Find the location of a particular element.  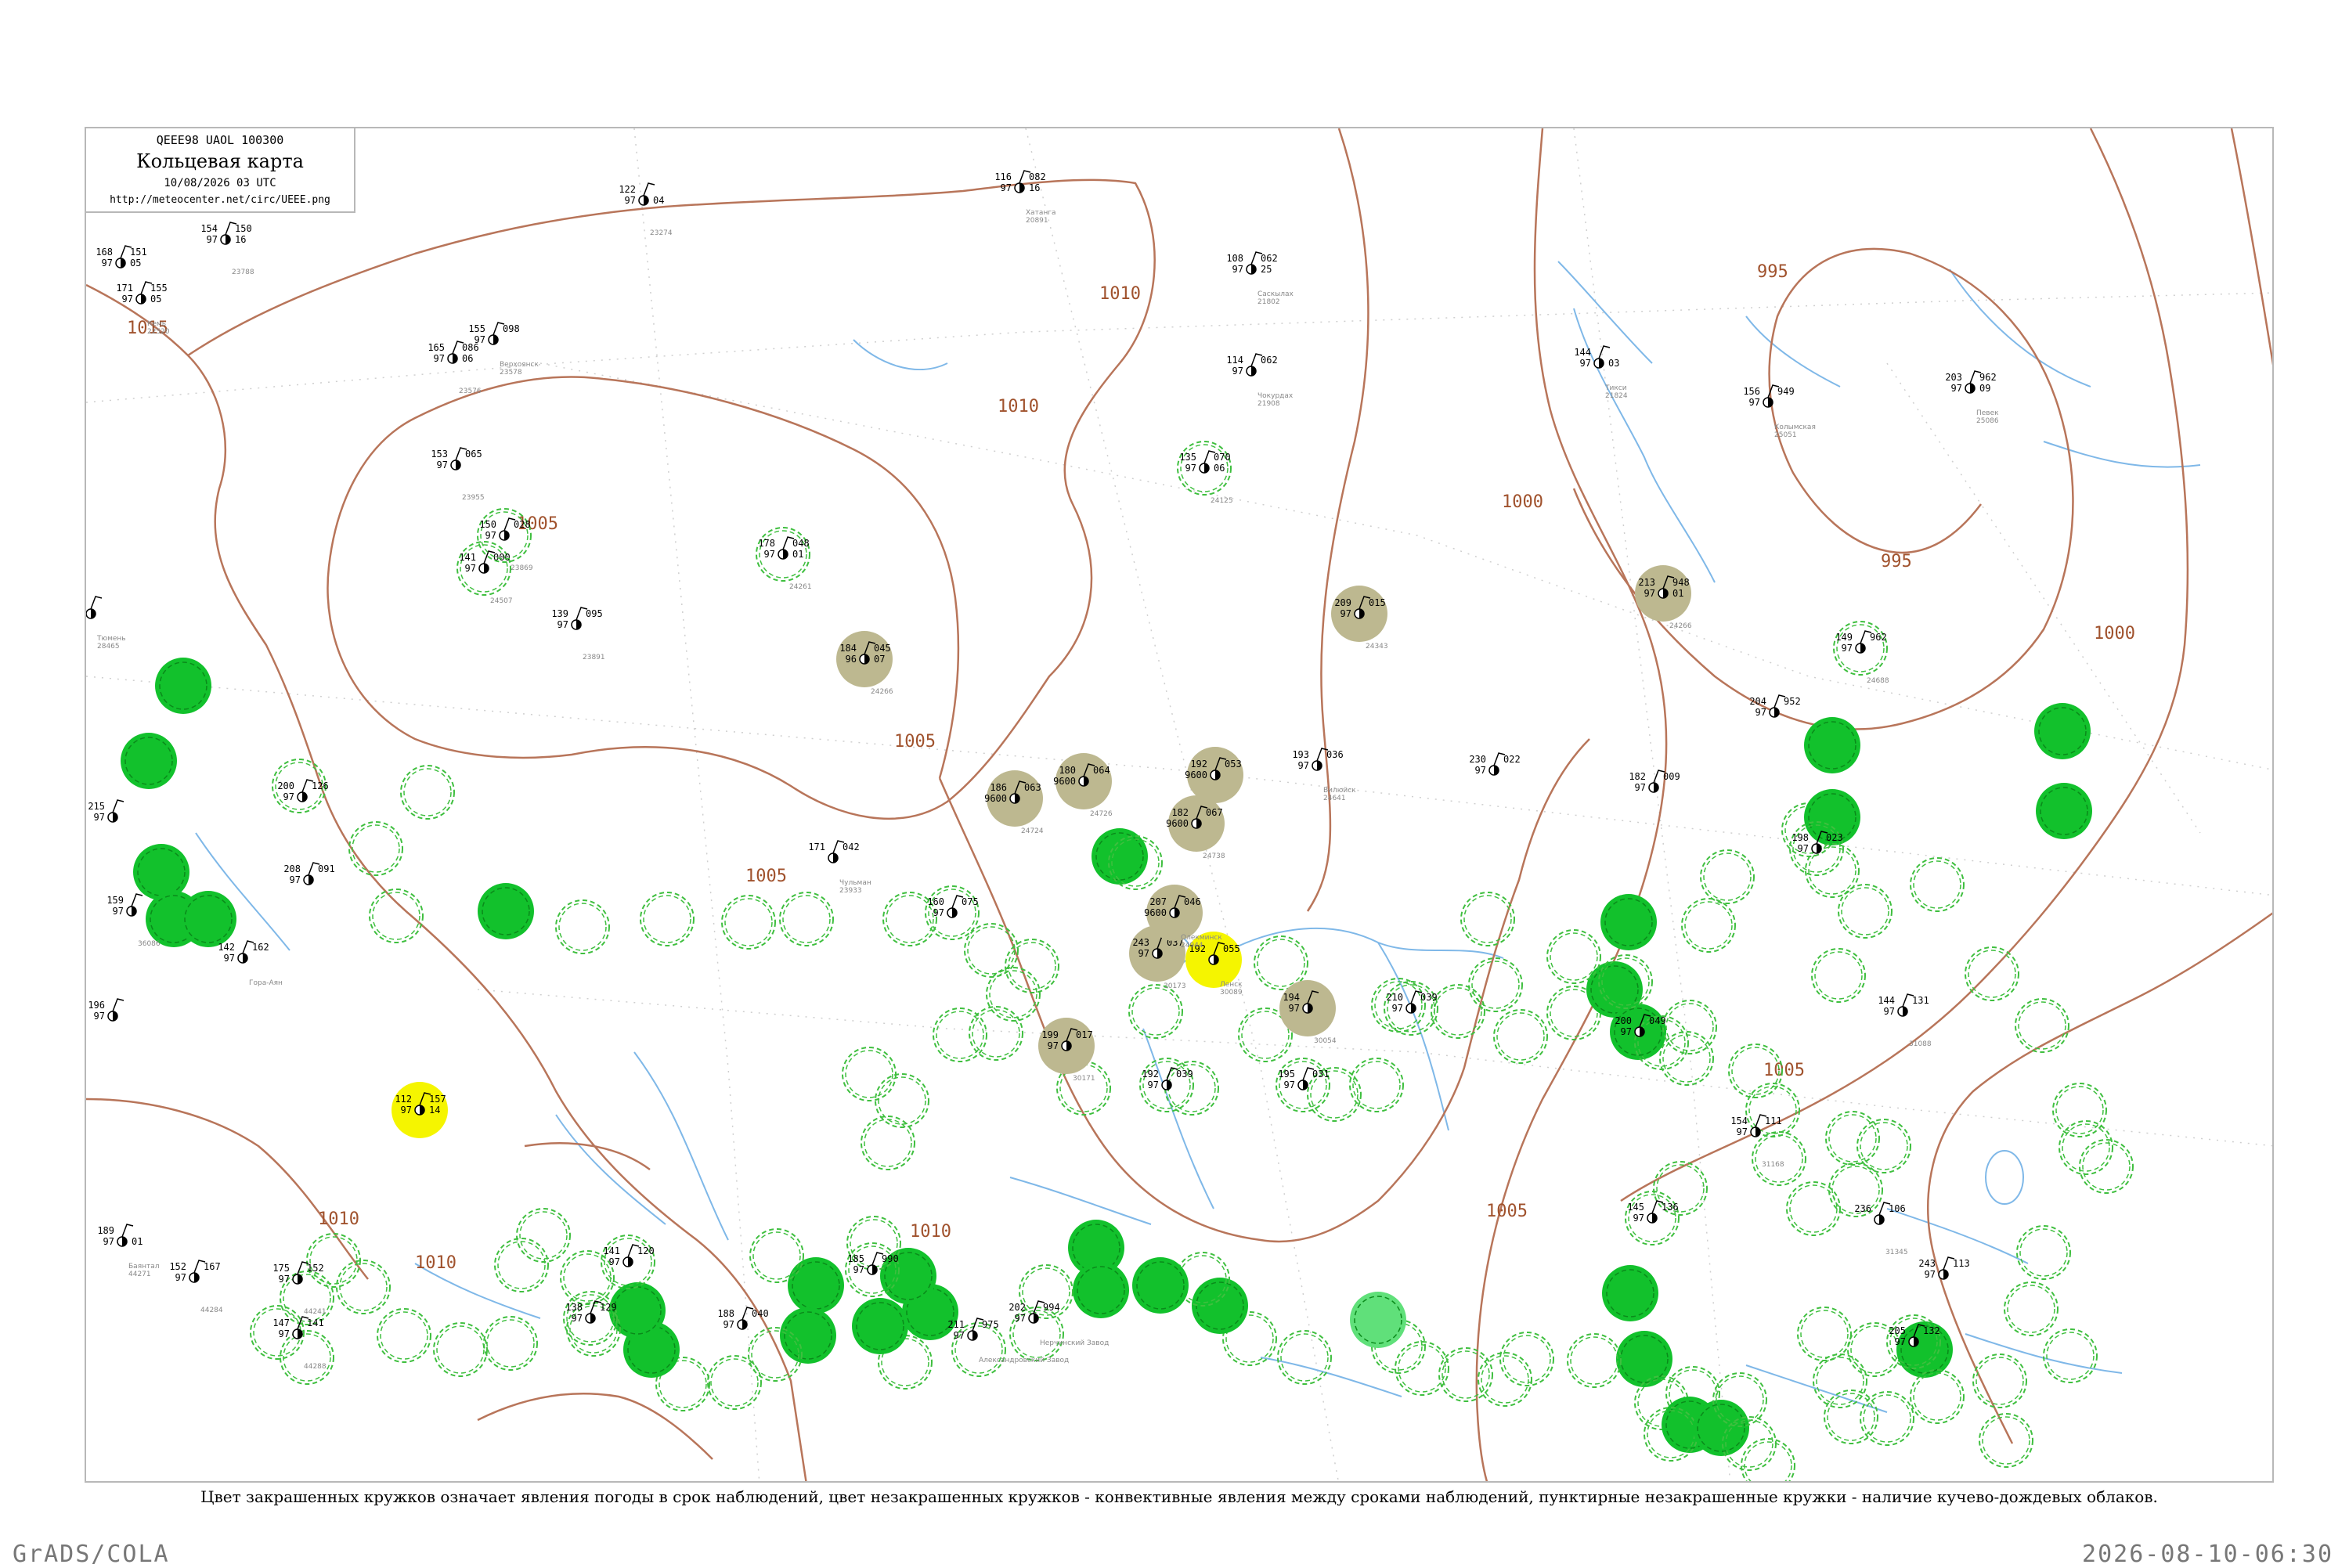

weather-station: 193 036 97 Вилюйск24641 is located at coordinates (1324, 775).